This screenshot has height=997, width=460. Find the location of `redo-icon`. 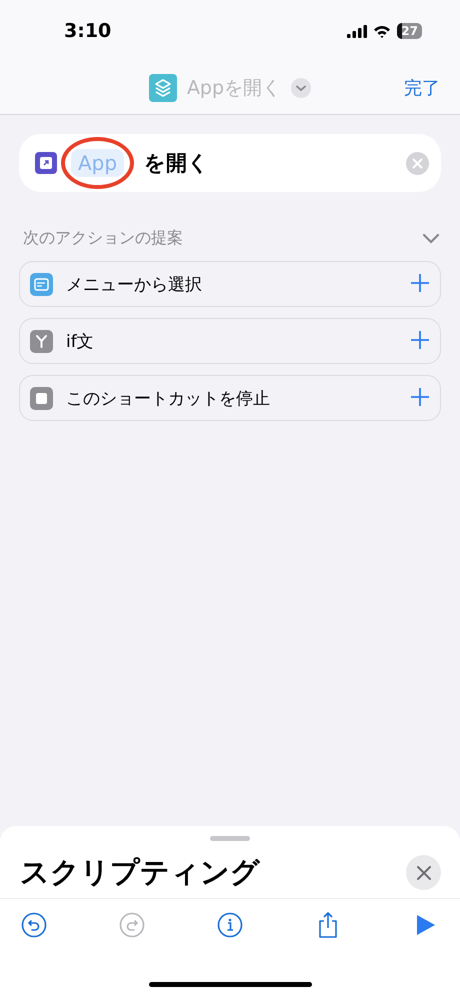

redo-icon is located at coordinates (132, 925).